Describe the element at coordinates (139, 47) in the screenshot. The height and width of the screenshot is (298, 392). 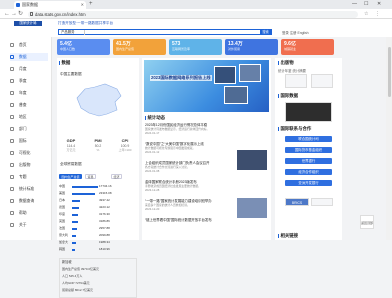
I see `stat-card: 41.5万 国内生产总值` at that location.